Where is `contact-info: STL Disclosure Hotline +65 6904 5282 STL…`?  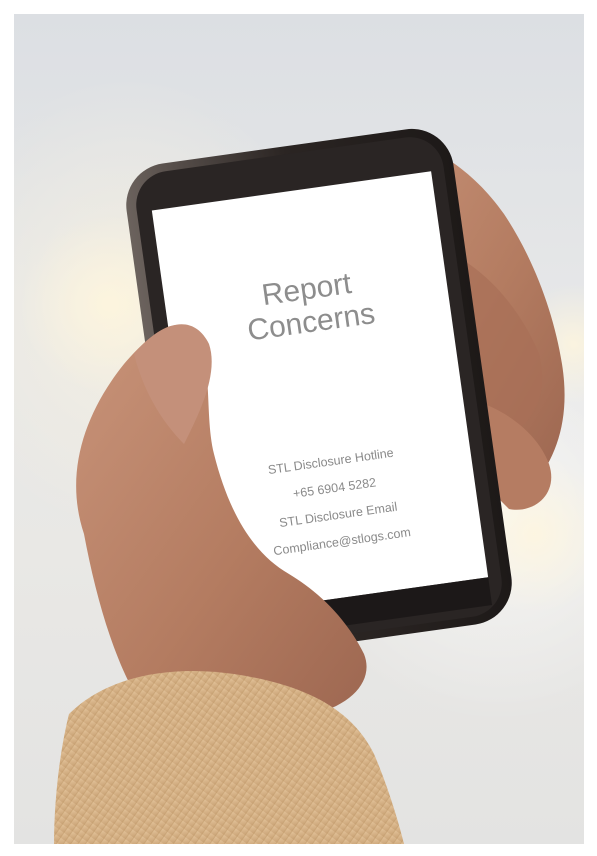
contact-info: STL Disclosure Hotline +65 6904 5282 STL… is located at coordinates (336, 502).